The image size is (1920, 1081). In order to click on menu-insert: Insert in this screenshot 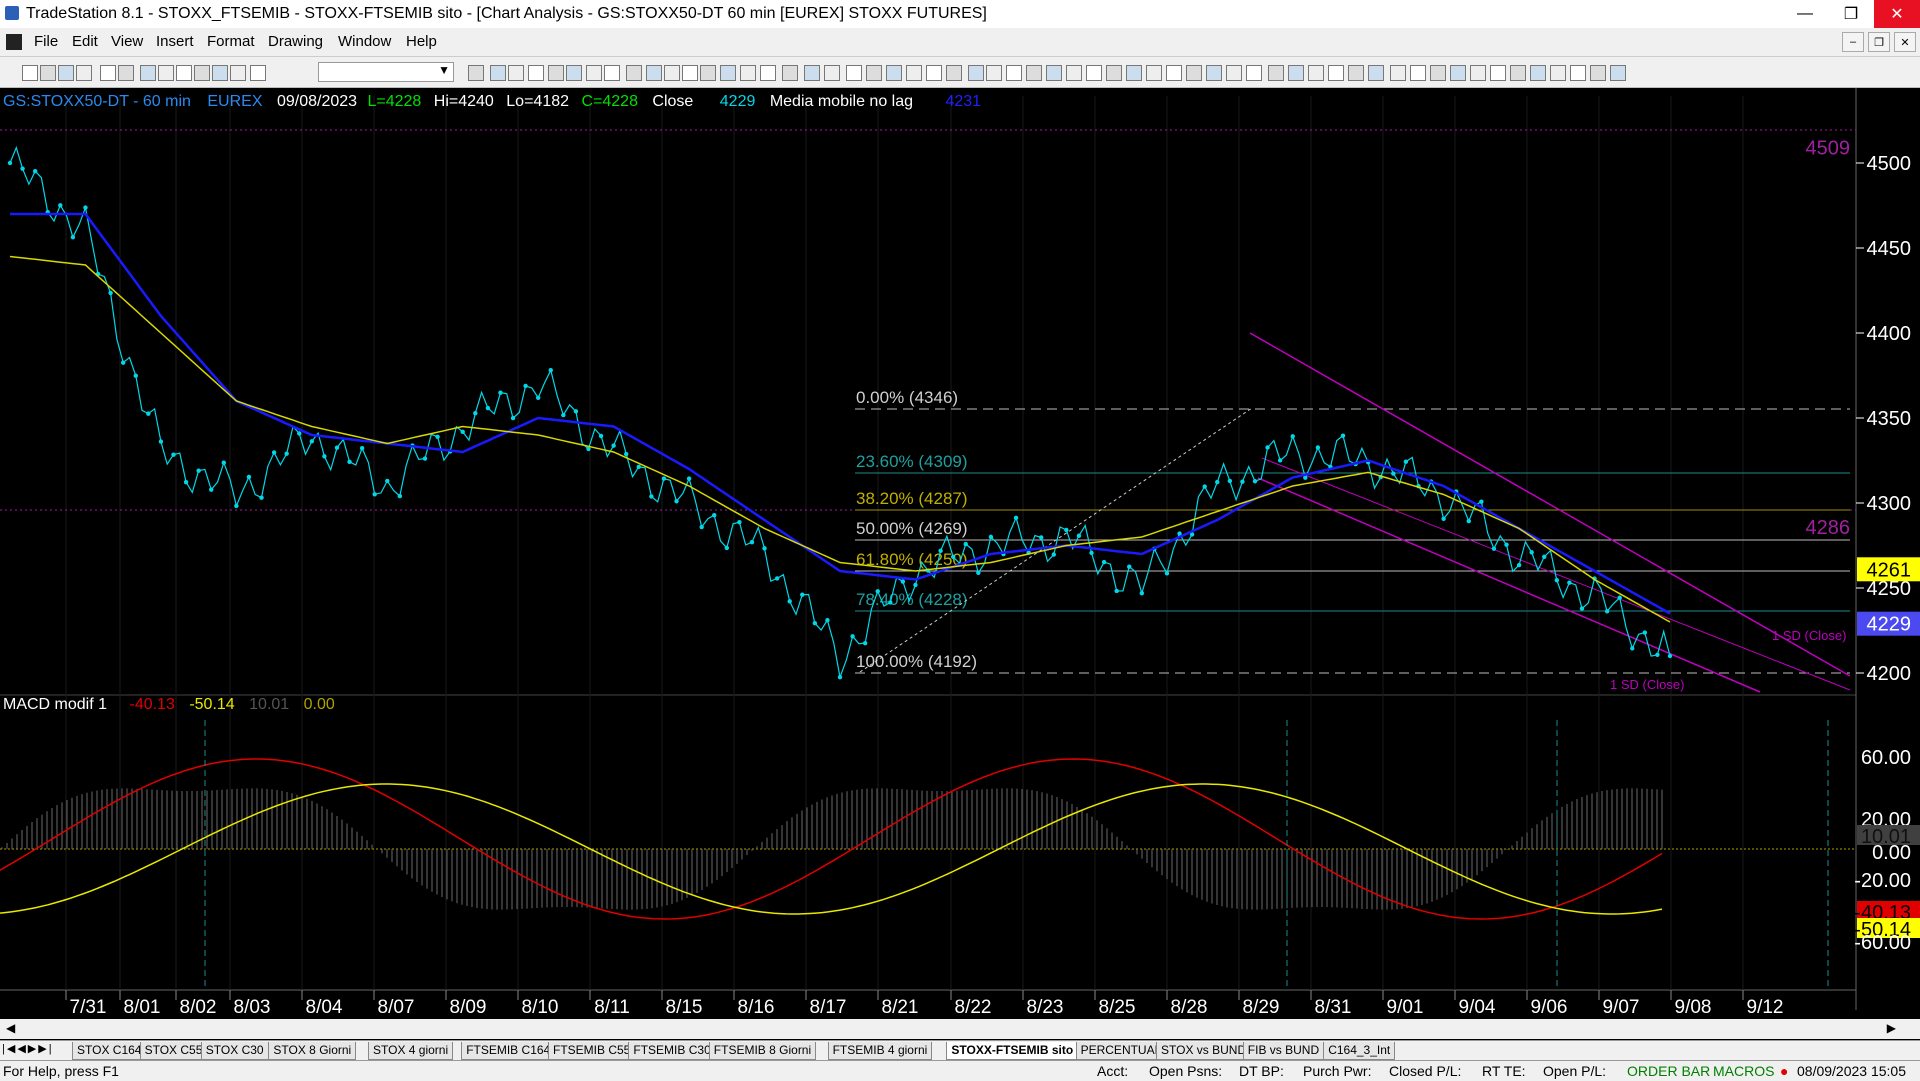, I will do `click(175, 41)`.